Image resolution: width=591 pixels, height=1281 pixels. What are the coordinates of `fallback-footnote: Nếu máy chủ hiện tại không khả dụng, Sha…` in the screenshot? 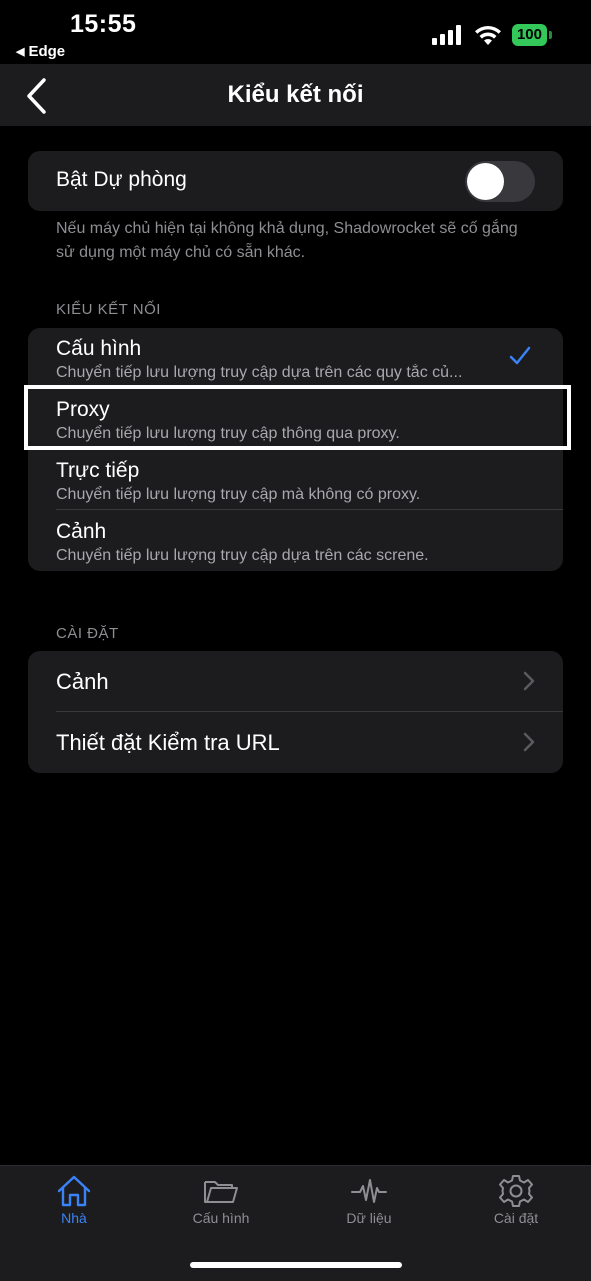 It's located at (287, 240).